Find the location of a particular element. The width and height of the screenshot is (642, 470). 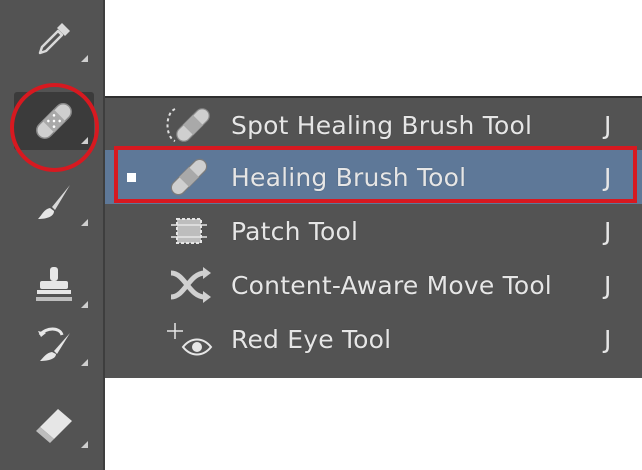

brush-tool-button is located at coordinates (54, 203).